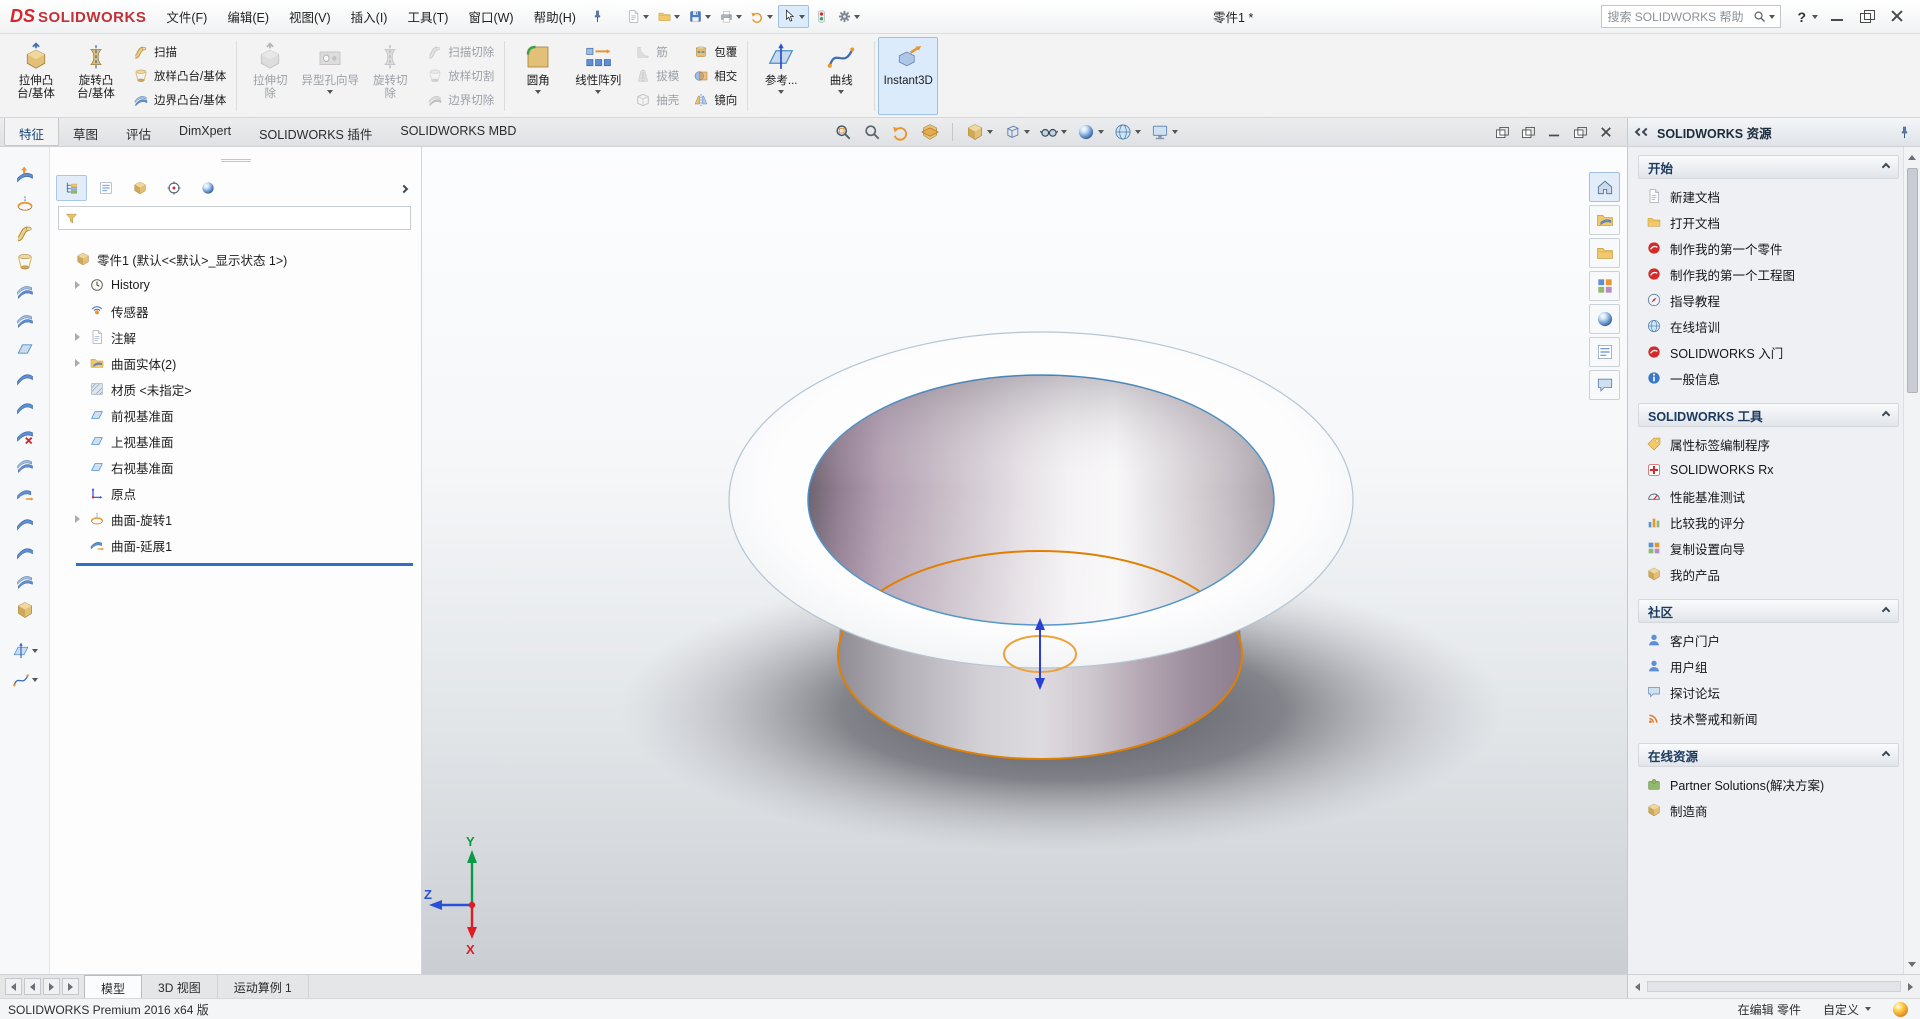  What do you see at coordinates (1053, 132) in the screenshot?
I see `hide-show-items-button` at bounding box center [1053, 132].